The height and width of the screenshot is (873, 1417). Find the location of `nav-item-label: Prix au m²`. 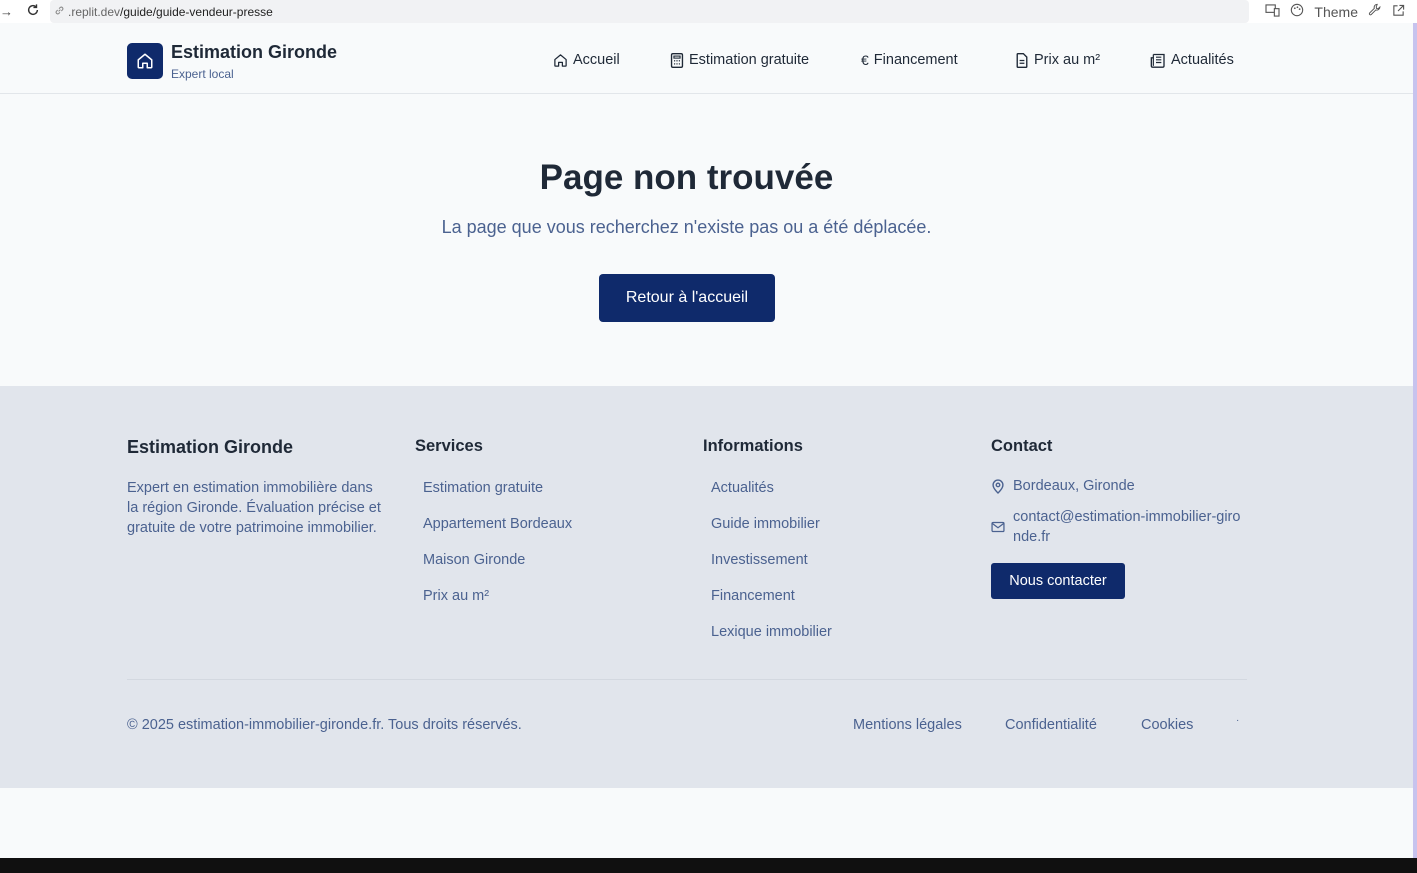

nav-item-label: Prix au m² is located at coordinates (1067, 60).